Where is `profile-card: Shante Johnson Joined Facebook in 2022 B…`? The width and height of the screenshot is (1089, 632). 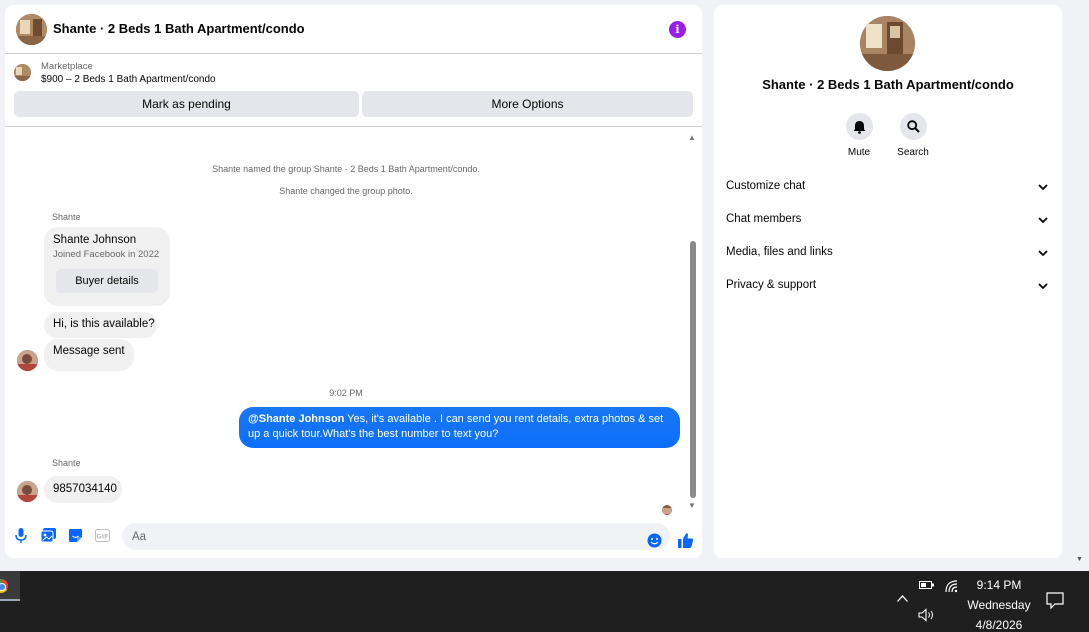
profile-card: Shante Johnson Joined Facebook in 2022 B… is located at coordinates (107, 266).